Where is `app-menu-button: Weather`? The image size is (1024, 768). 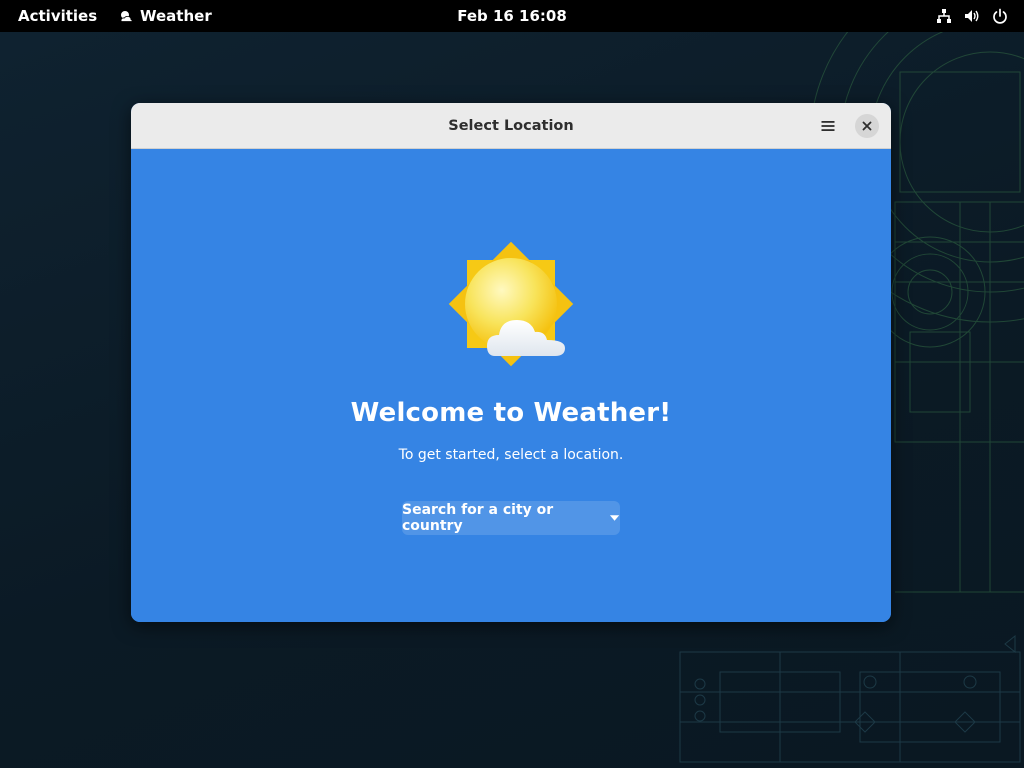 app-menu-button: Weather is located at coordinates (165, 16).